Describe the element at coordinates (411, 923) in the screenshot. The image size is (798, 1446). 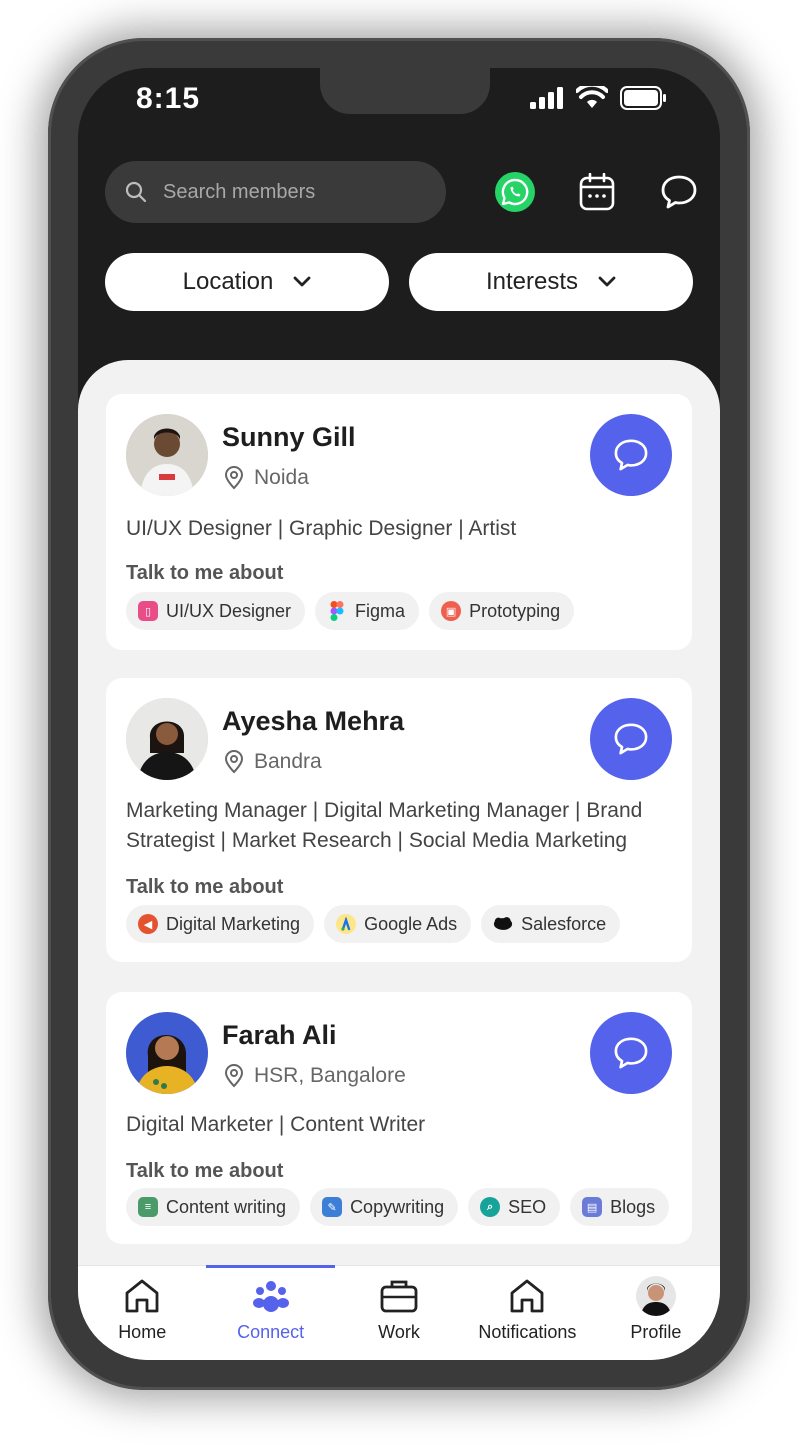
I see `topic-label: Google Ads` at that location.